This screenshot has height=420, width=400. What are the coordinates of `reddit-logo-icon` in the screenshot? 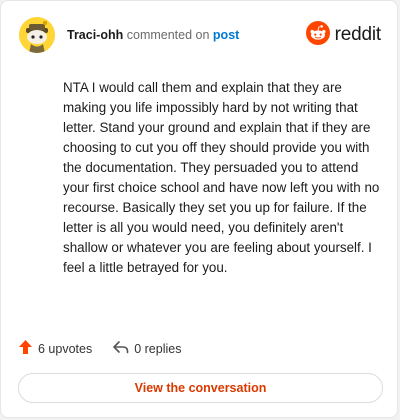 It's located at (317, 35).